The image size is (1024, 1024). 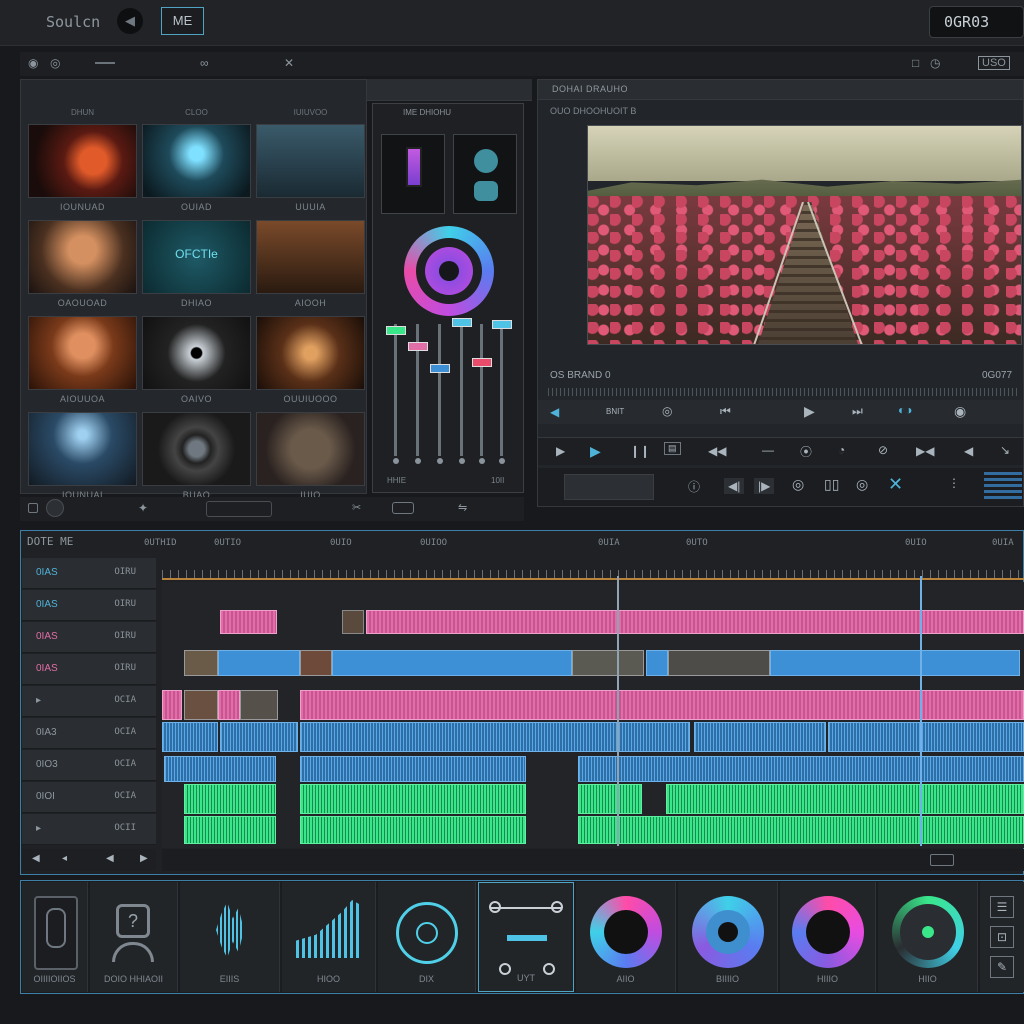 What do you see at coordinates (230, 937) in the screenshot?
I see `fx-module-wave: EIIIS` at bounding box center [230, 937].